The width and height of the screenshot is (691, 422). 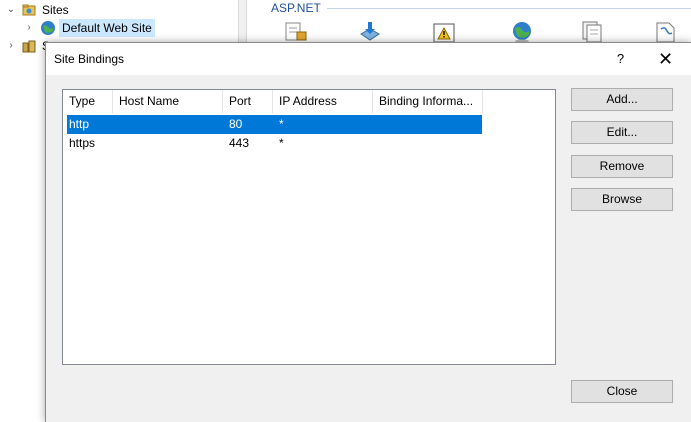 I want to click on column-header-port: Port, so click(x=248, y=101).